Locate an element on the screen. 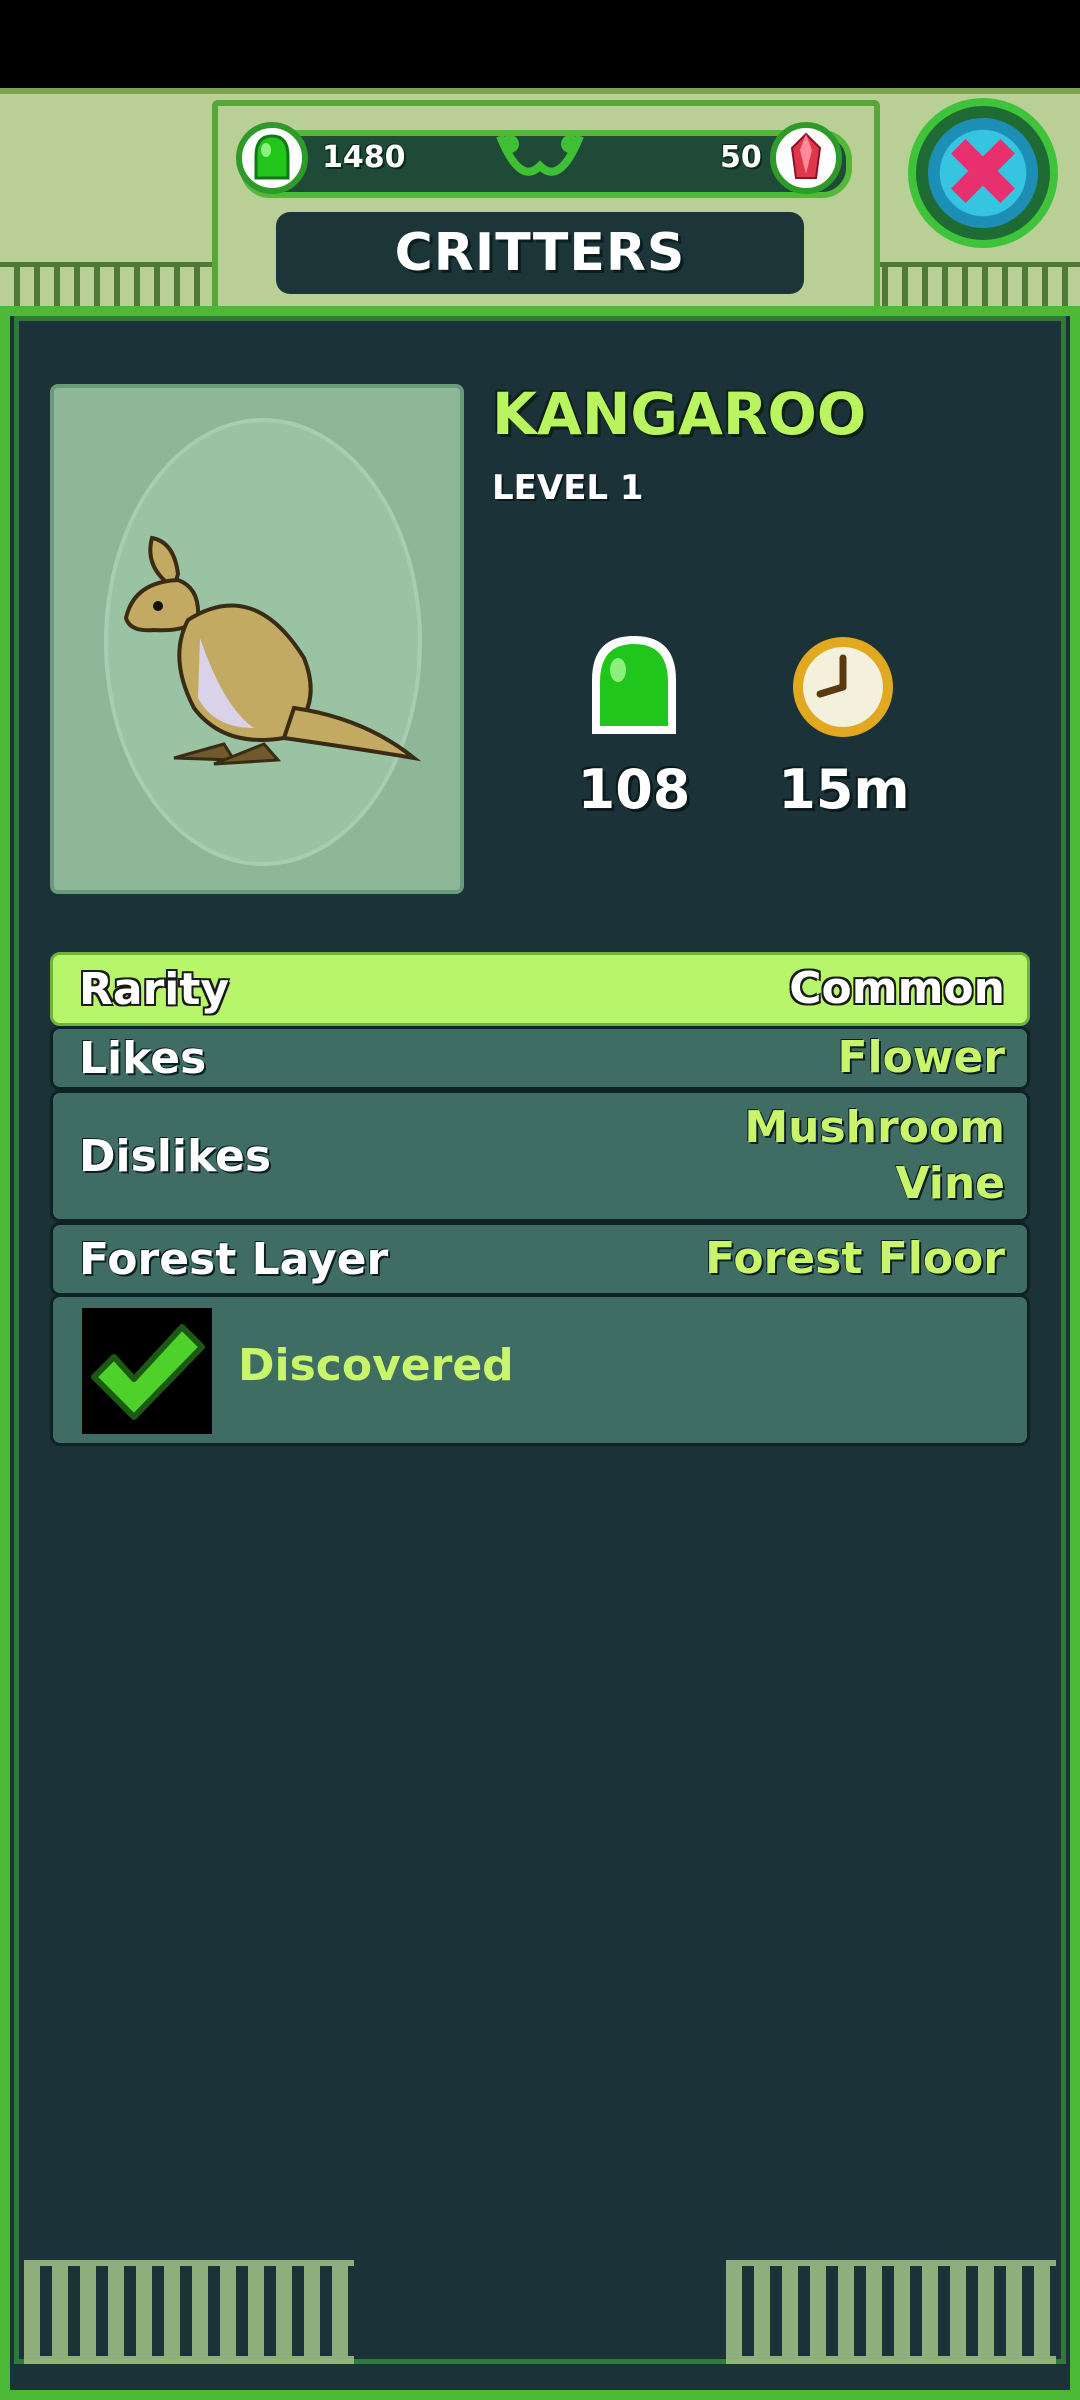 The width and height of the screenshot is (1080, 2400). rarity-row: Rarity Common is located at coordinates (540, 989).